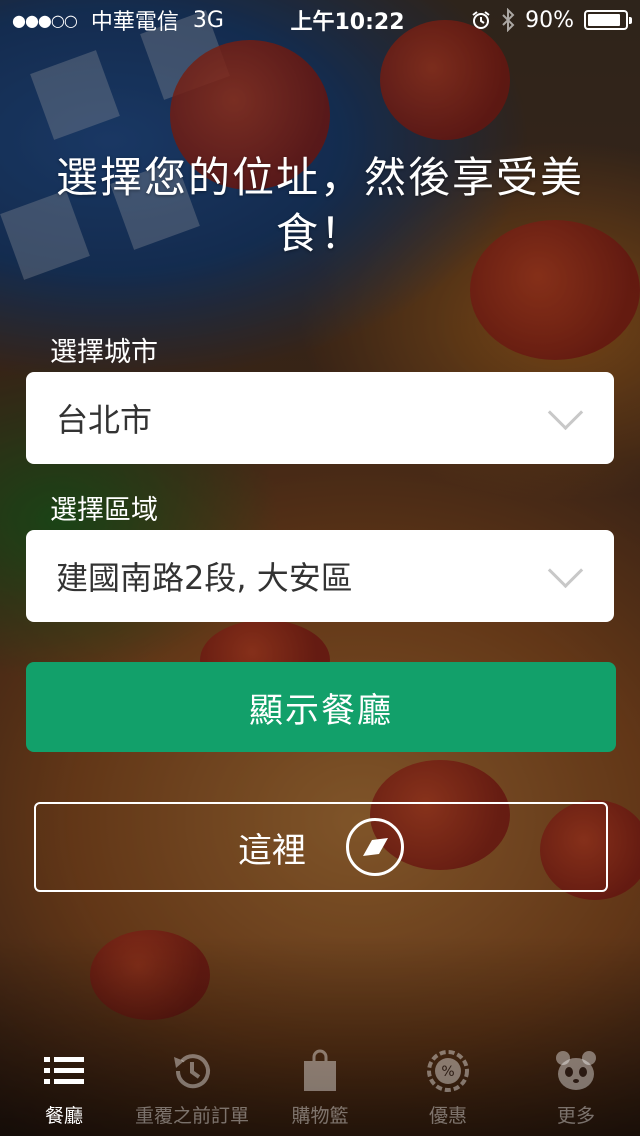 Image resolution: width=640 pixels, height=1136 pixels. I want to click on list-icon, so click(64, 1070).